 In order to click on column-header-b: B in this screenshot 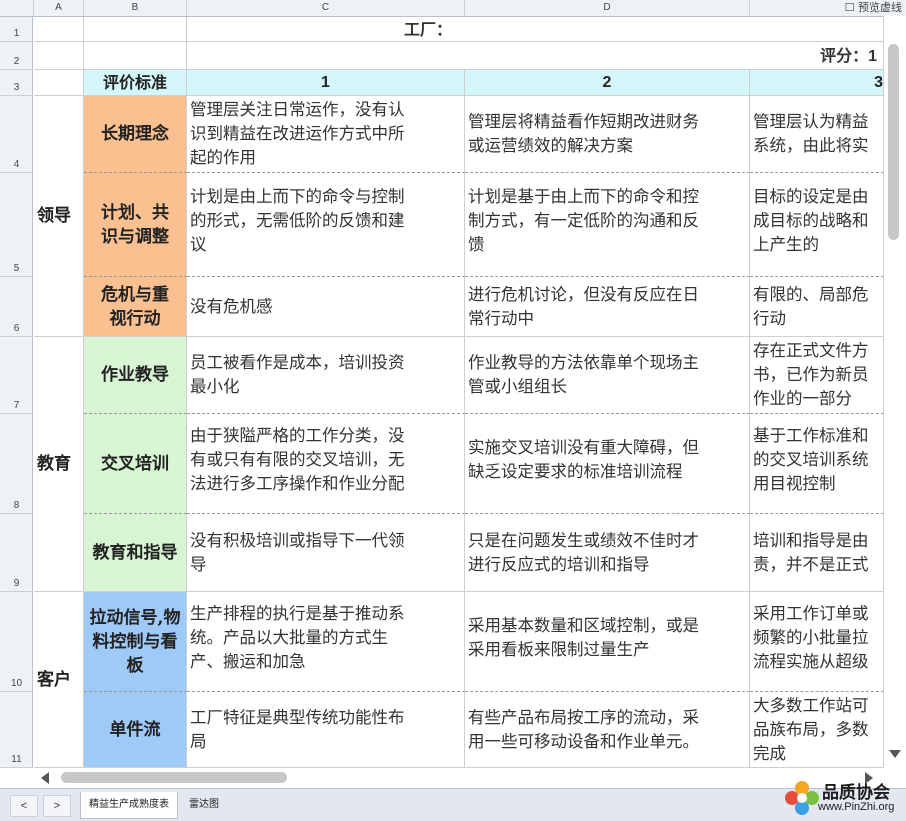, I will do `click(135, 8)`.